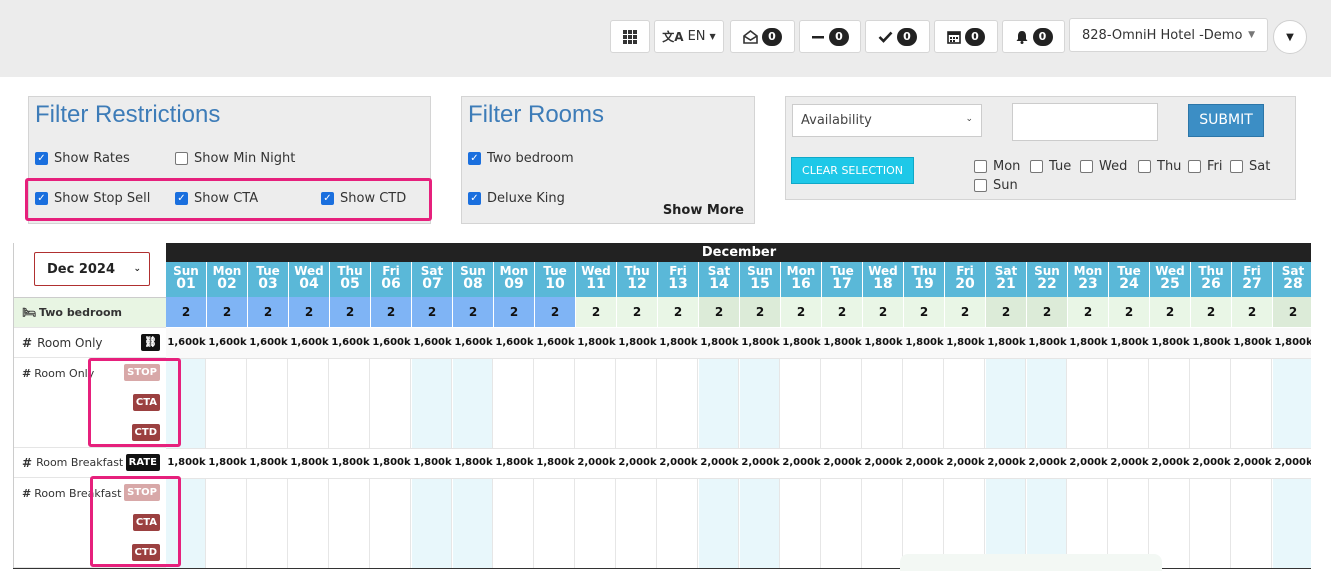 Image resolution: width=1331 pixels, height=571 pixels. Describe the element at coordinates (966, 36) in the screenshot. I see `calendar-button: 0` at that location.